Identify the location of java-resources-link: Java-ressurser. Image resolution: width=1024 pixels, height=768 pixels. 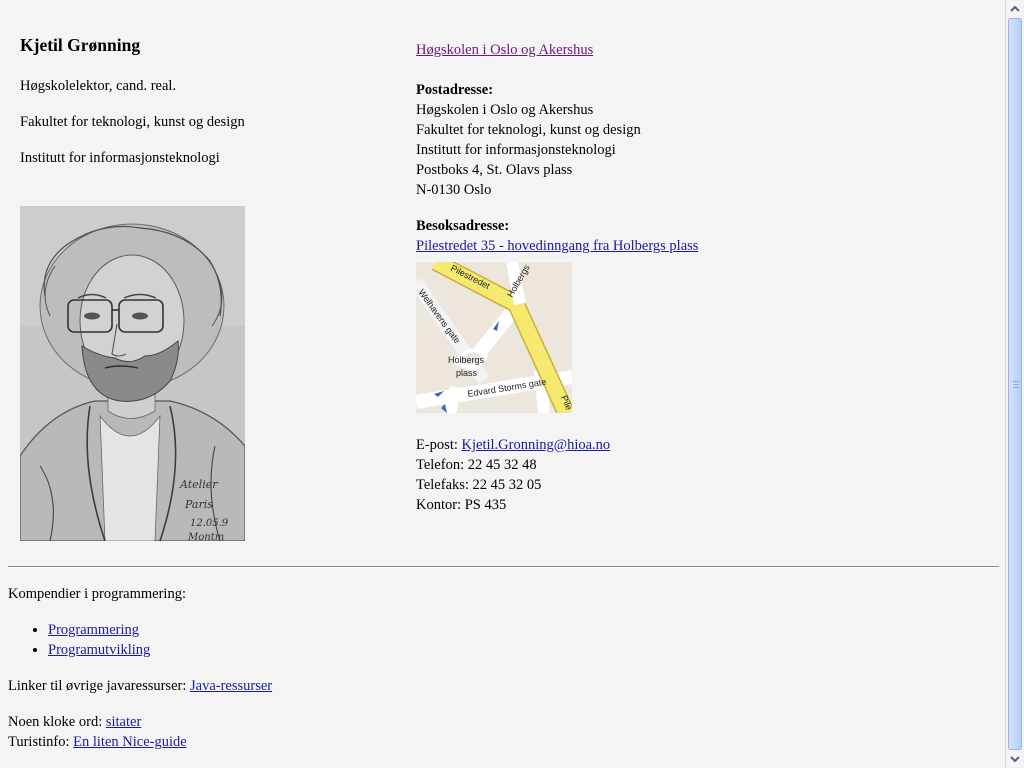
(231, 686).